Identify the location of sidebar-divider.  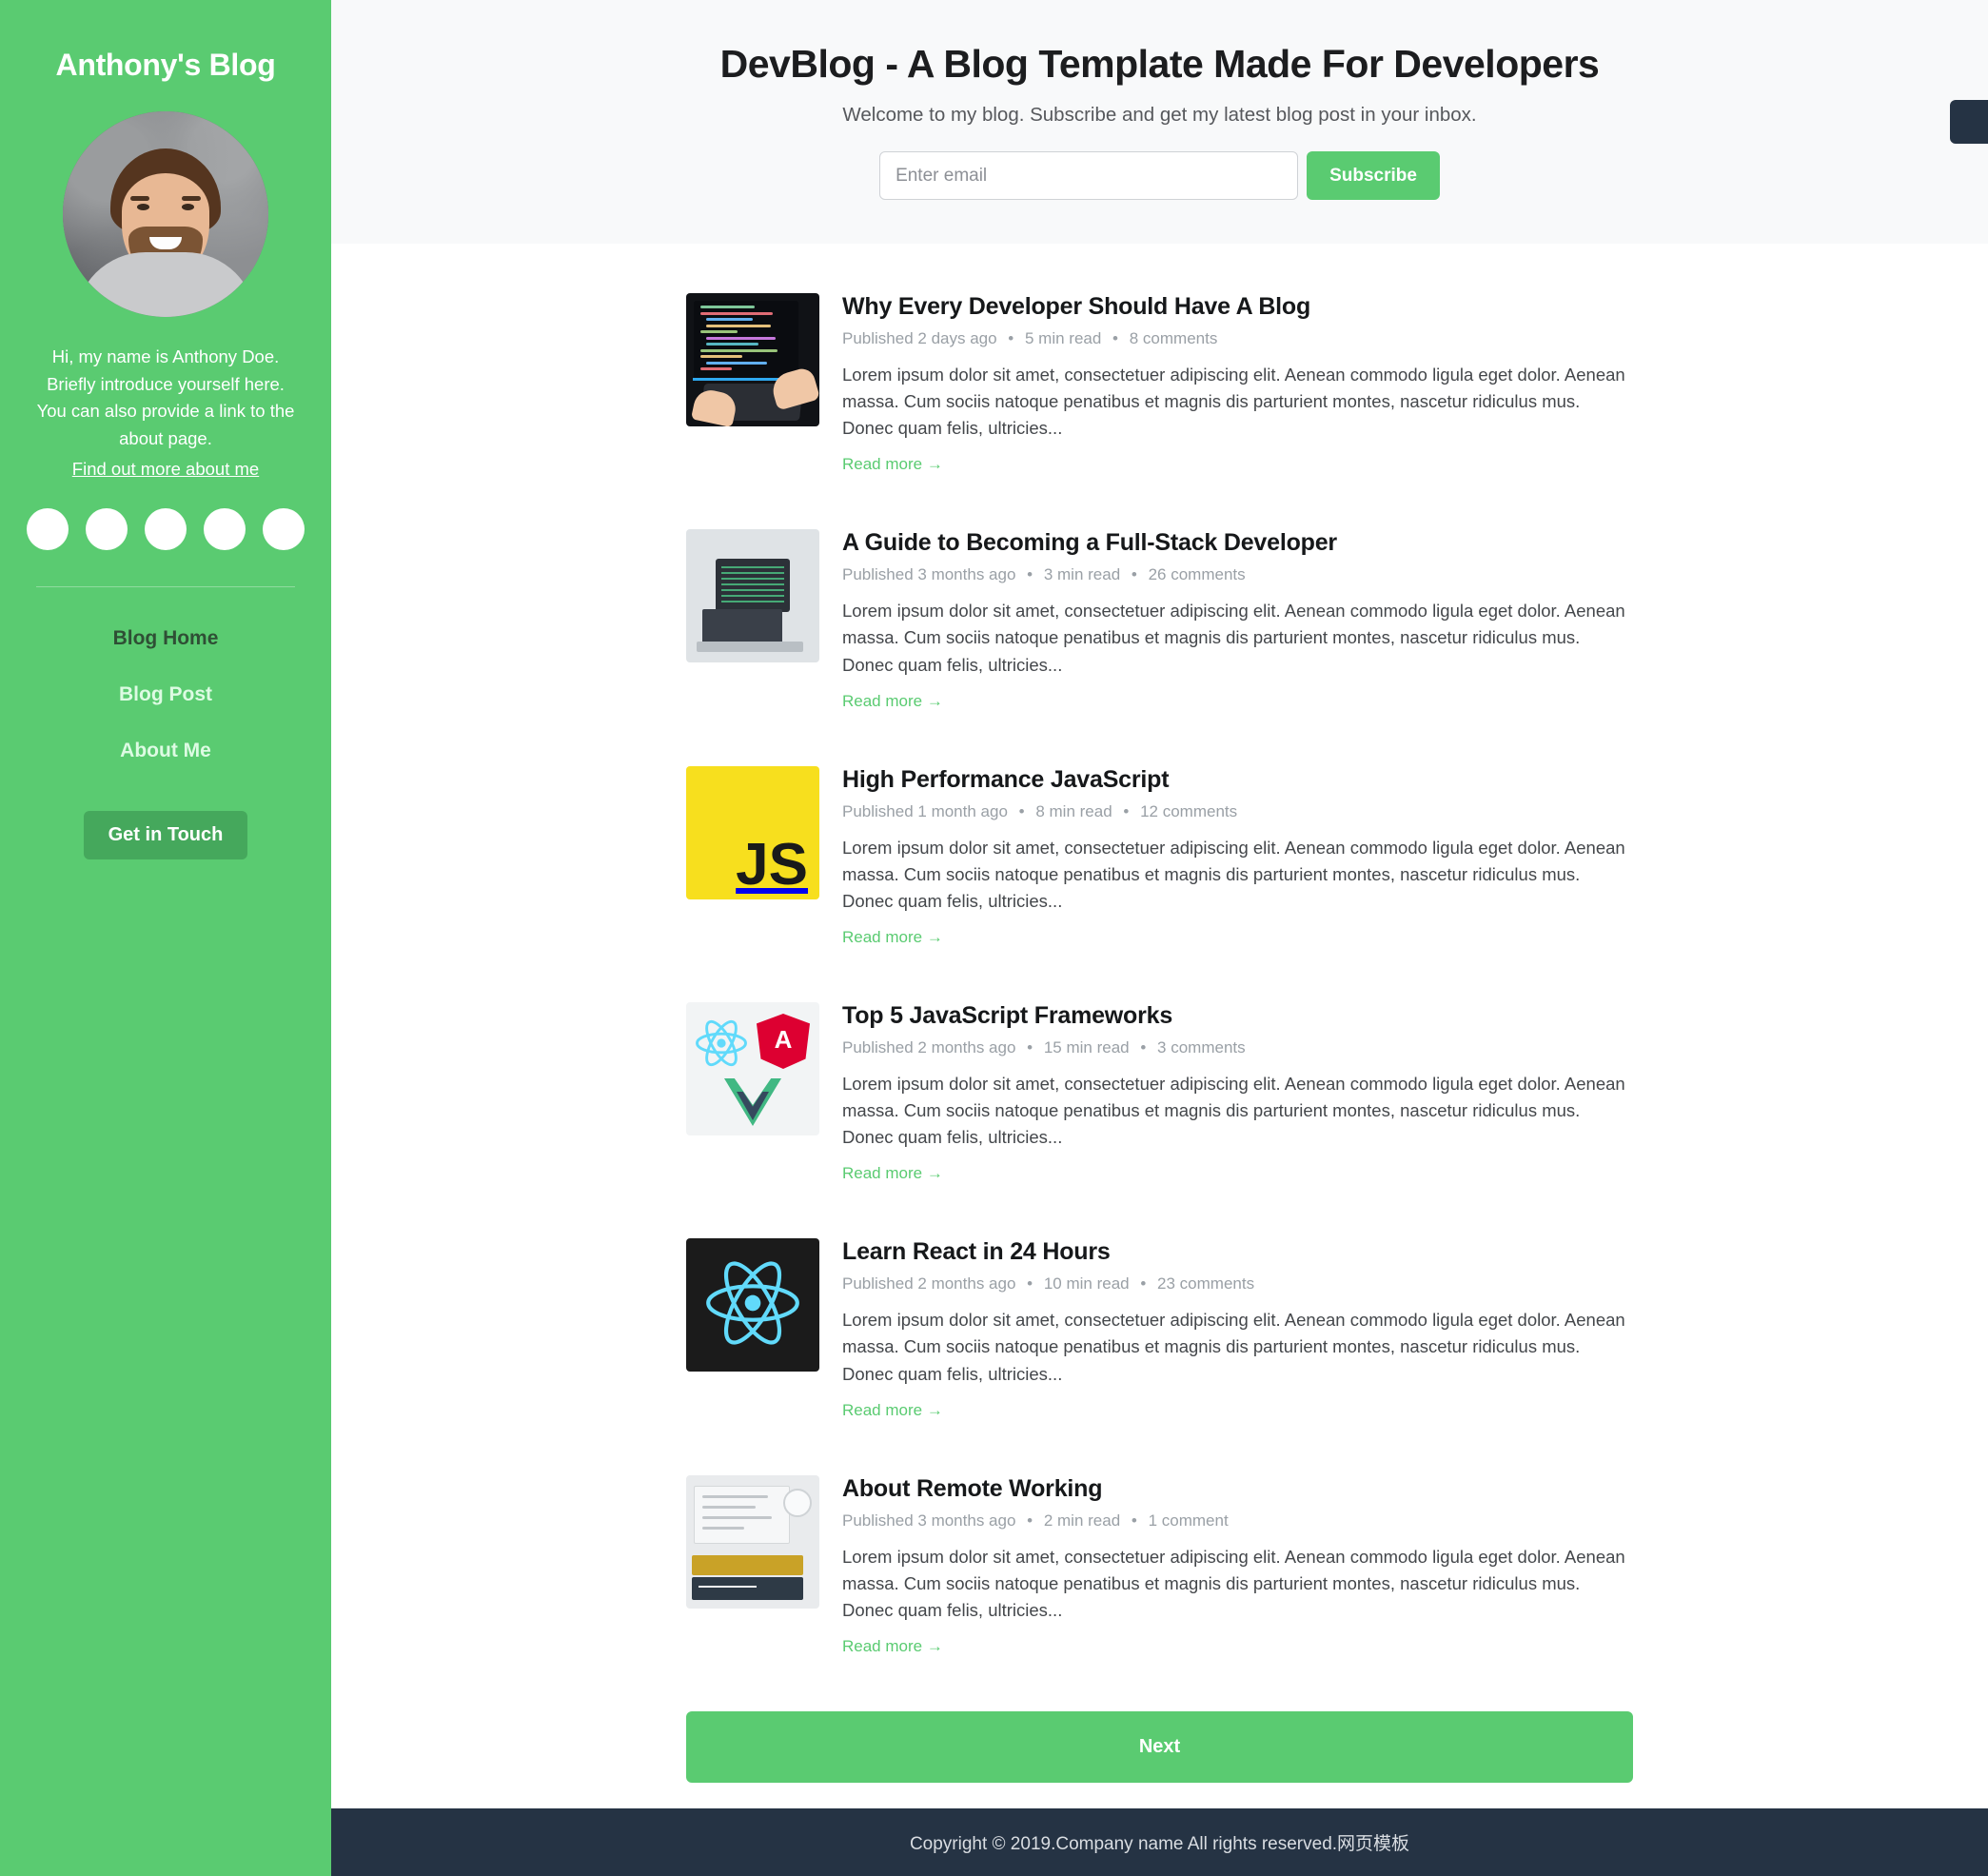
(165, 586).